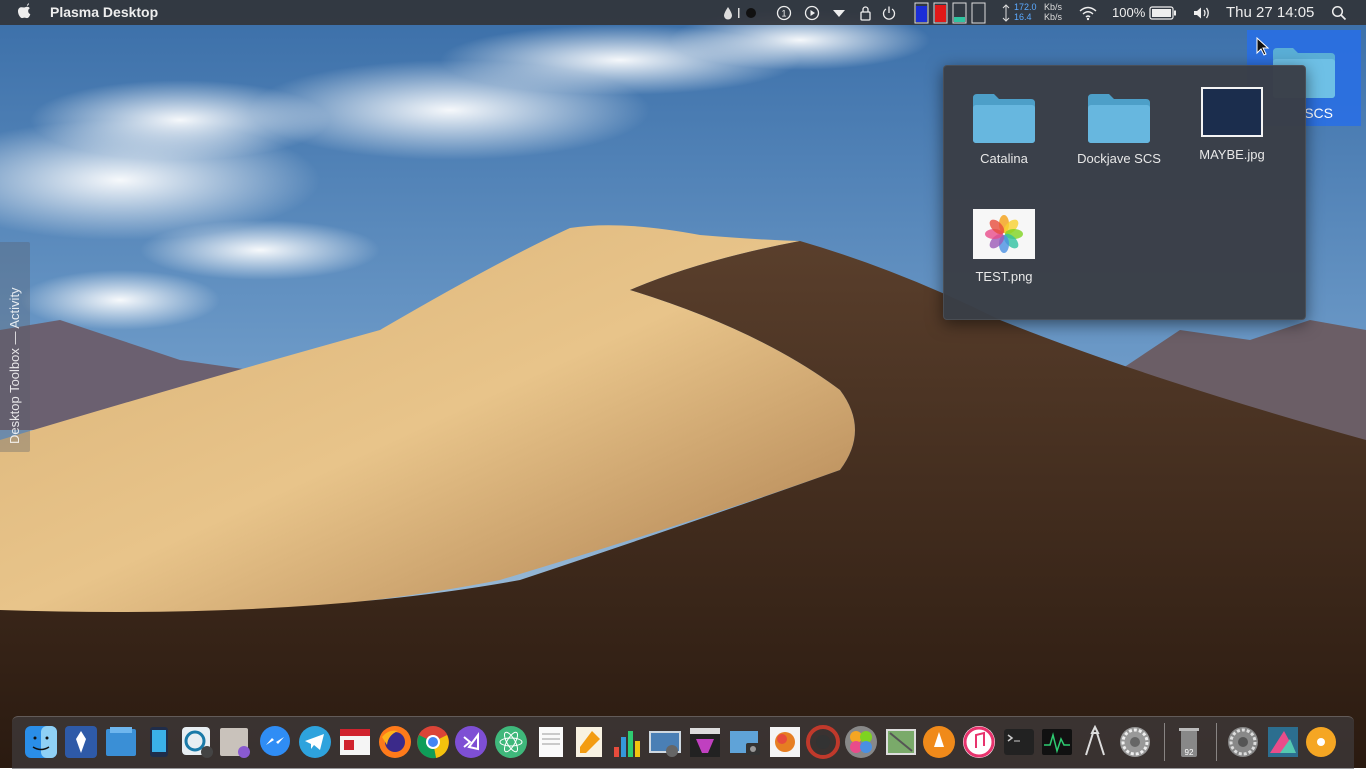 The width and height of the screenshot is (1366, 769). Describe the element at coordinates (1004, 234) in the screenshot. I see `photos-thumbnail-icon` at that location.